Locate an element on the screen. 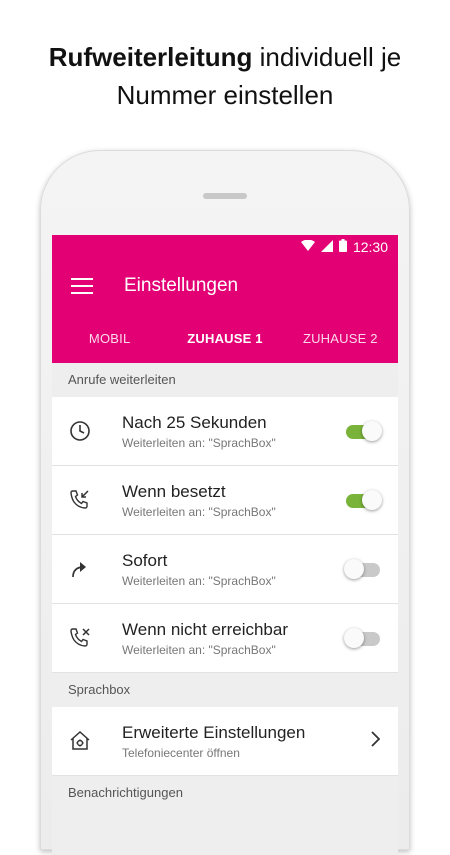  wifi-icon is located at coordinates (307, 247).